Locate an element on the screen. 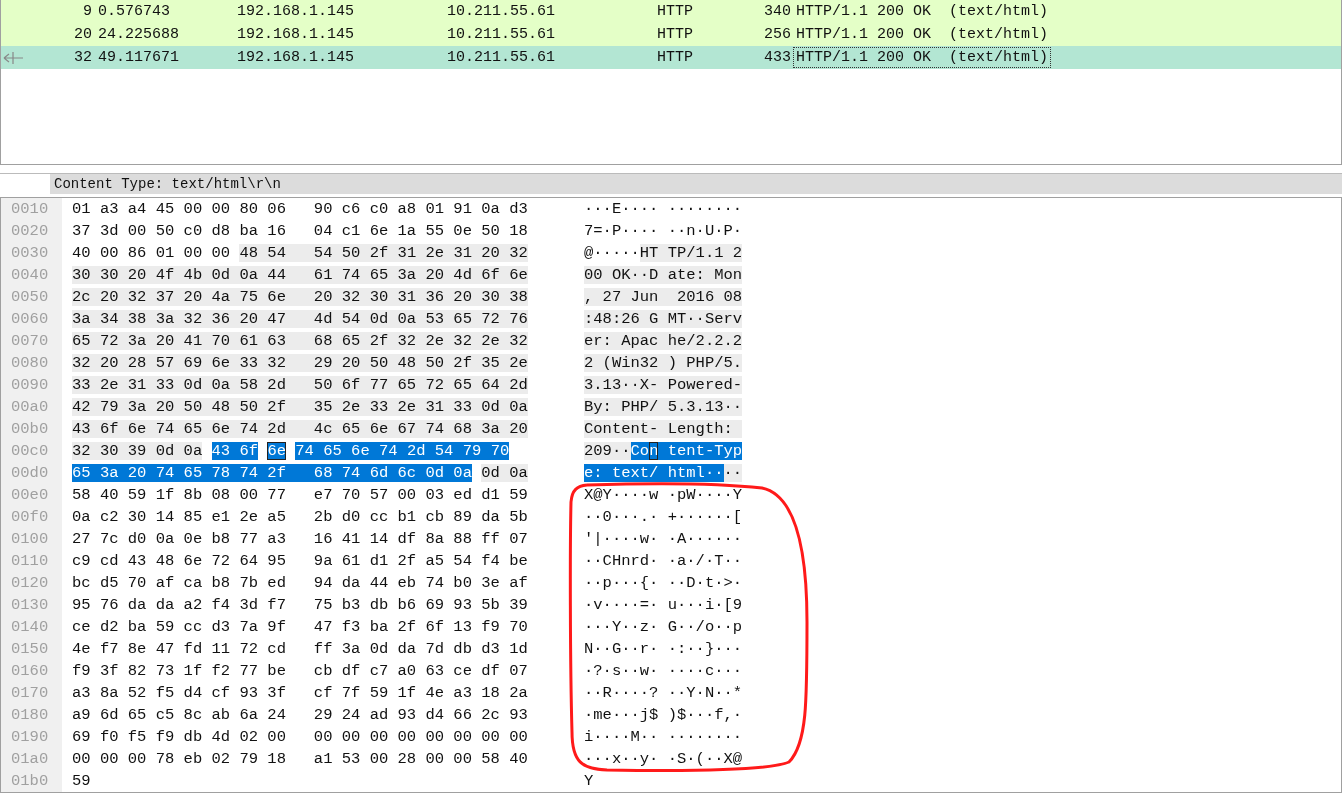  hex-bytes: 59 is located at coordinates (81, 781).